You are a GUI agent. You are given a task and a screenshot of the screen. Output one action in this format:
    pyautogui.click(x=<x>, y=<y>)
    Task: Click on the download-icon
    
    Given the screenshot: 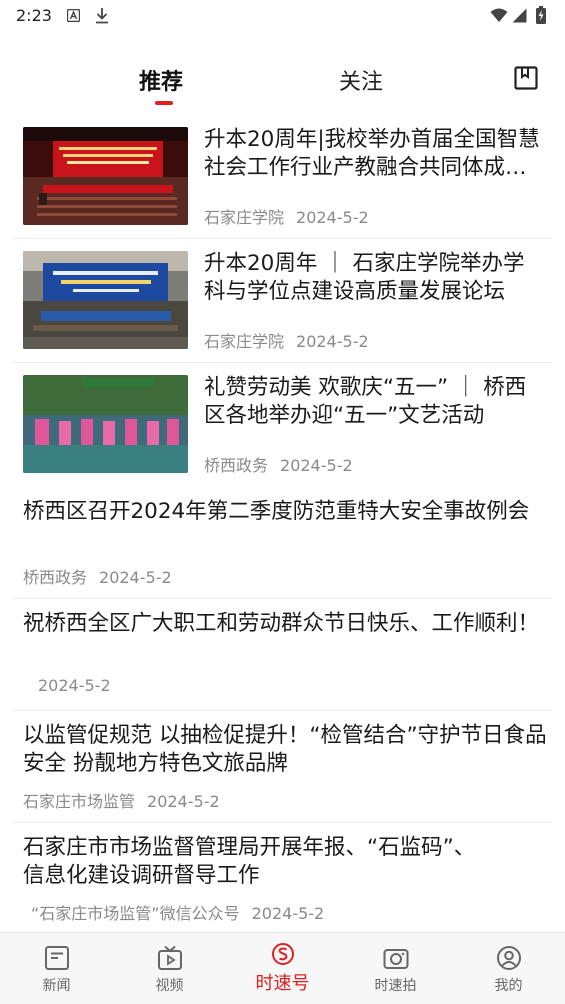 What is the action you would take?
    pyautogui.click(x=102, y=16)
    